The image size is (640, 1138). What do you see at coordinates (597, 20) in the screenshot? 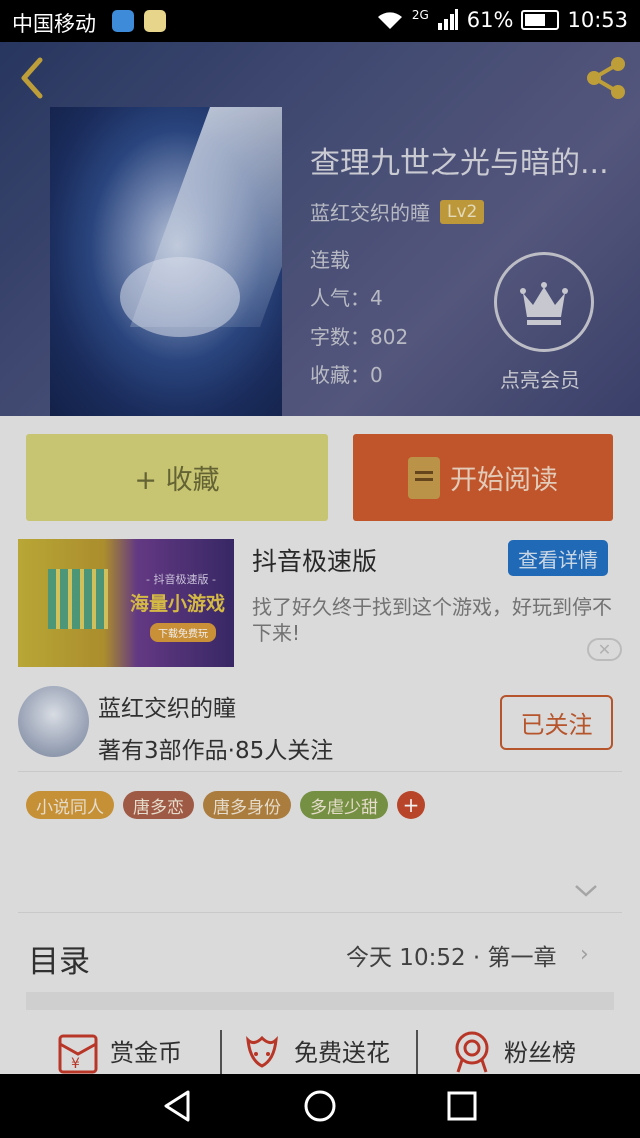
I see `clock: 10:53` at bounding box center [597, 20].